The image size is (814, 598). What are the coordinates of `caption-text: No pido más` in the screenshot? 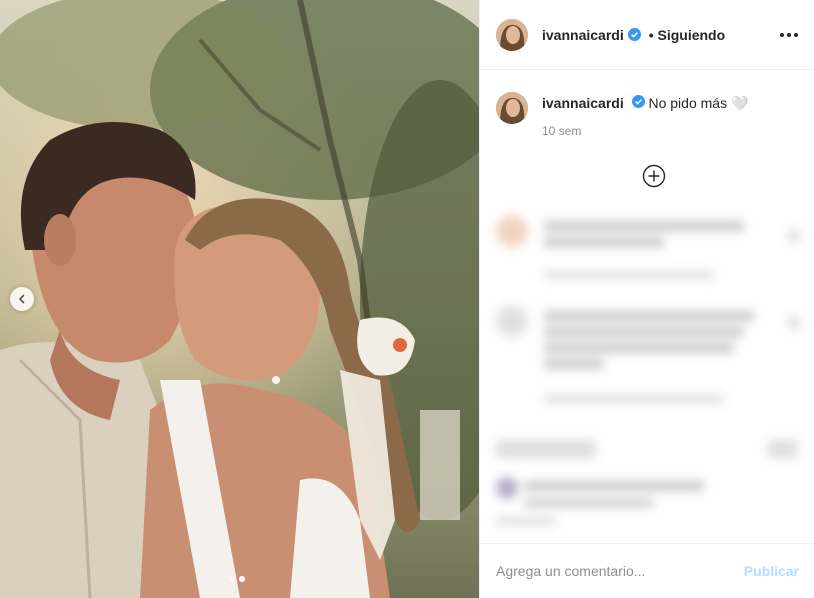 It's located at (688, 103).